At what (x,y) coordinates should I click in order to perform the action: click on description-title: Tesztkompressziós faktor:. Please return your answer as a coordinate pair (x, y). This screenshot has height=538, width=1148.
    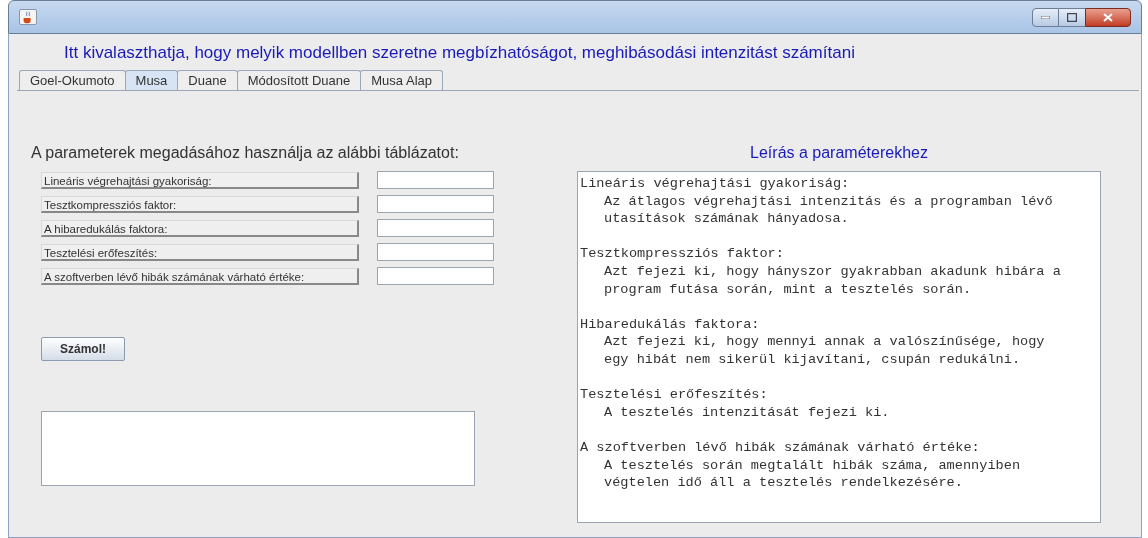
    Looking at the image, I should click on (682, 254).